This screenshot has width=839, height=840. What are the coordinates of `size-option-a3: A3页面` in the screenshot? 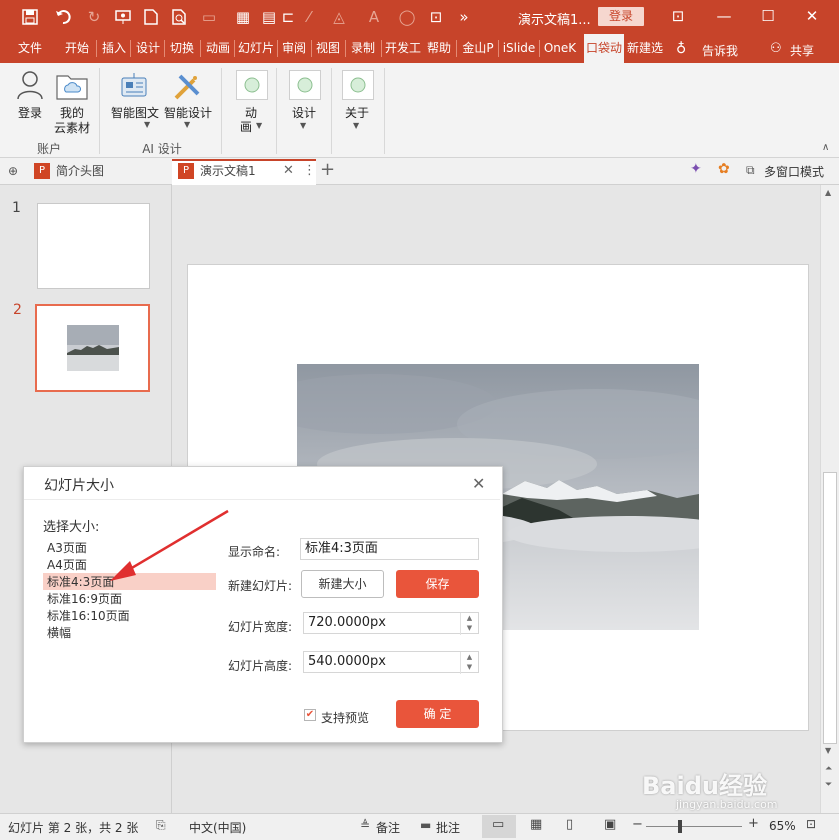 It's located at (67, 548).